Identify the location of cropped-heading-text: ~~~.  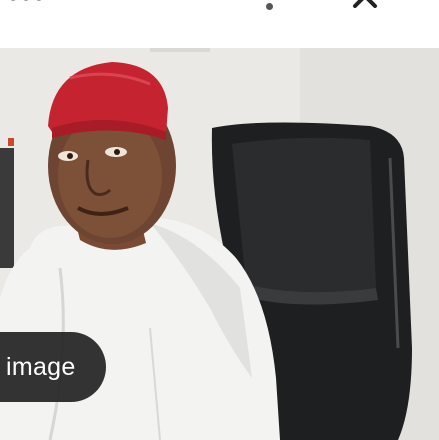
(23, 6).